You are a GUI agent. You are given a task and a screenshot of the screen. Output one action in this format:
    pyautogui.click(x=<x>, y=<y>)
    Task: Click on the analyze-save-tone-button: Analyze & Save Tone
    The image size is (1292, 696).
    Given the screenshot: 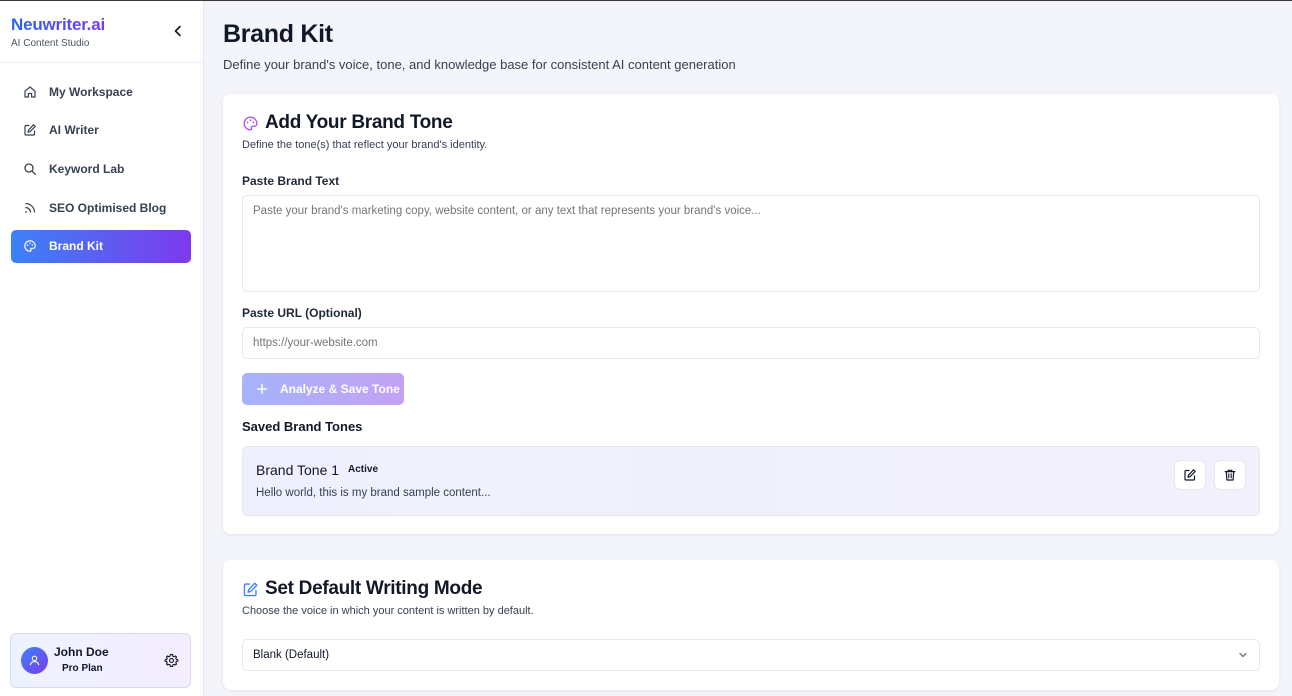 What is the action you would take?
    pyautogui.click(x=323, y=389)
    